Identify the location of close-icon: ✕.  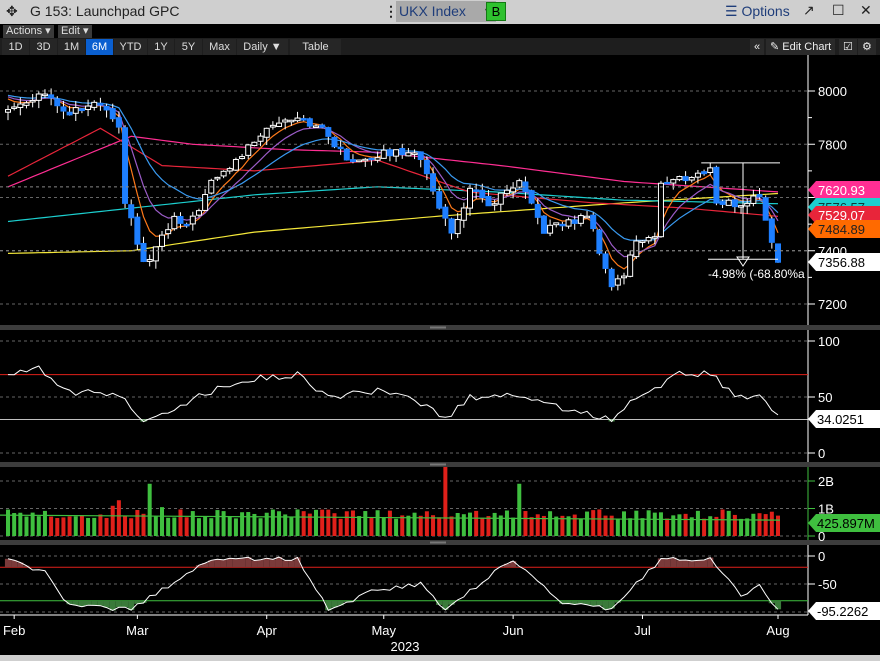
(866, 10).